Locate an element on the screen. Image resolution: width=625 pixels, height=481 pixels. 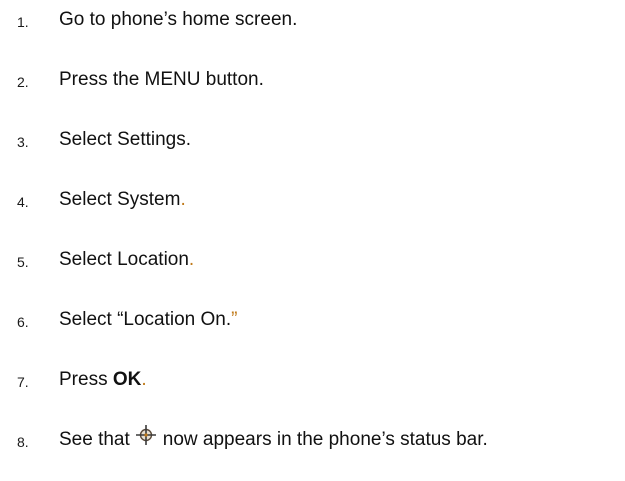
step-8-suffix: now appears in the phone’s status bar. is located at coordinates (325, 439).